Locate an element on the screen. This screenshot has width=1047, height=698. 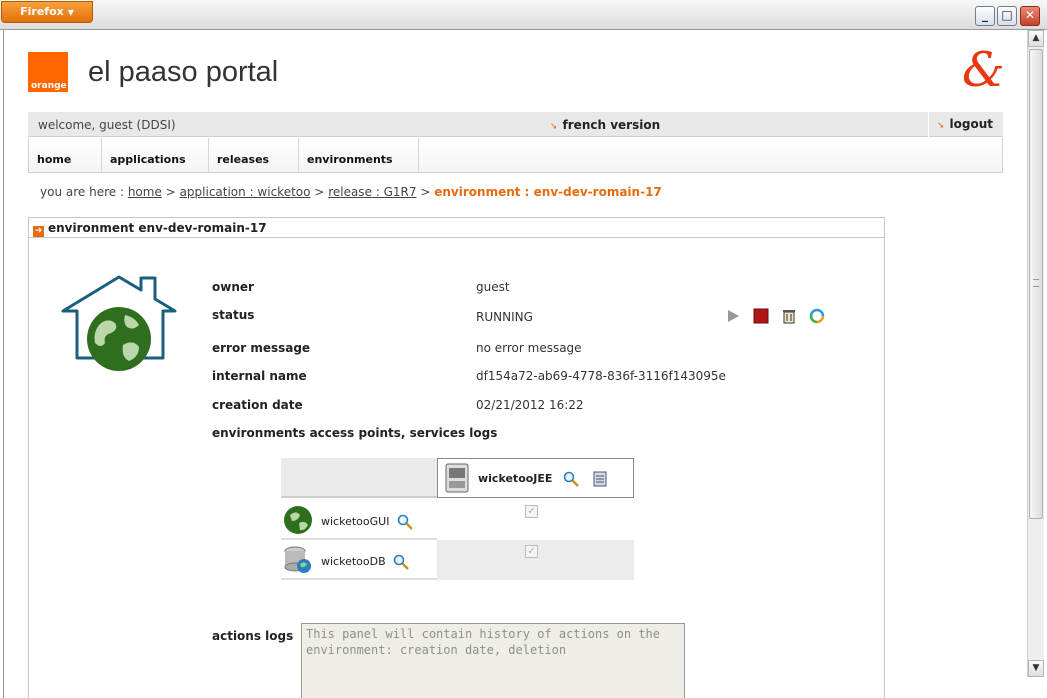
owner-value: guest is located at coordinates (493, 287).